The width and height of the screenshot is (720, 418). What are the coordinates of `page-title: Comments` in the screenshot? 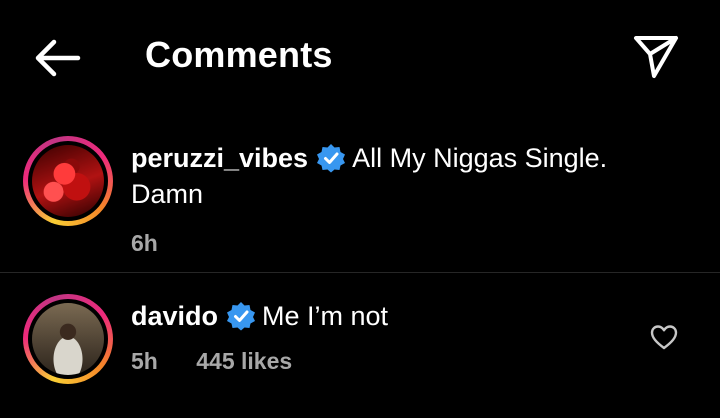 It's located at (239, 54).